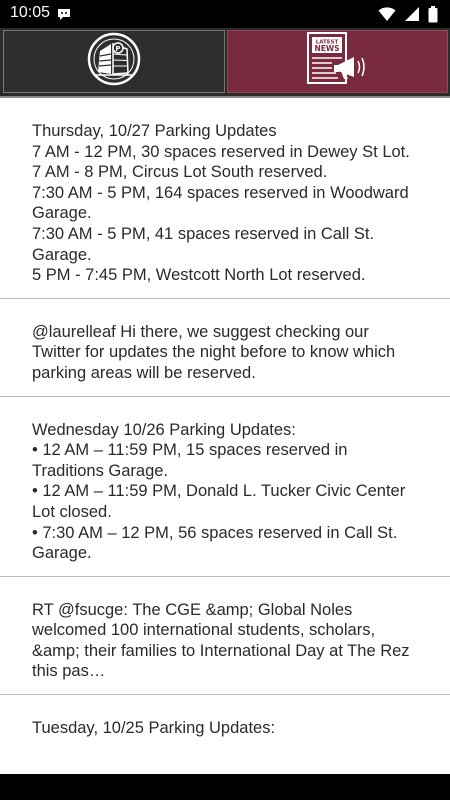  What do you see at coordinates (433, 14) in the screenshot?
I see `battery-icon` at bounding box center [433, 14].